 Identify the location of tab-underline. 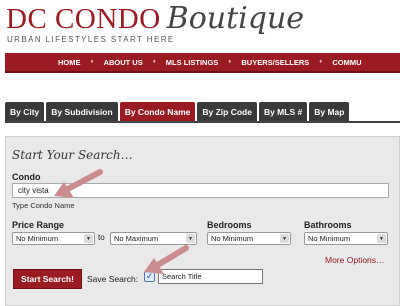
(202, 122).